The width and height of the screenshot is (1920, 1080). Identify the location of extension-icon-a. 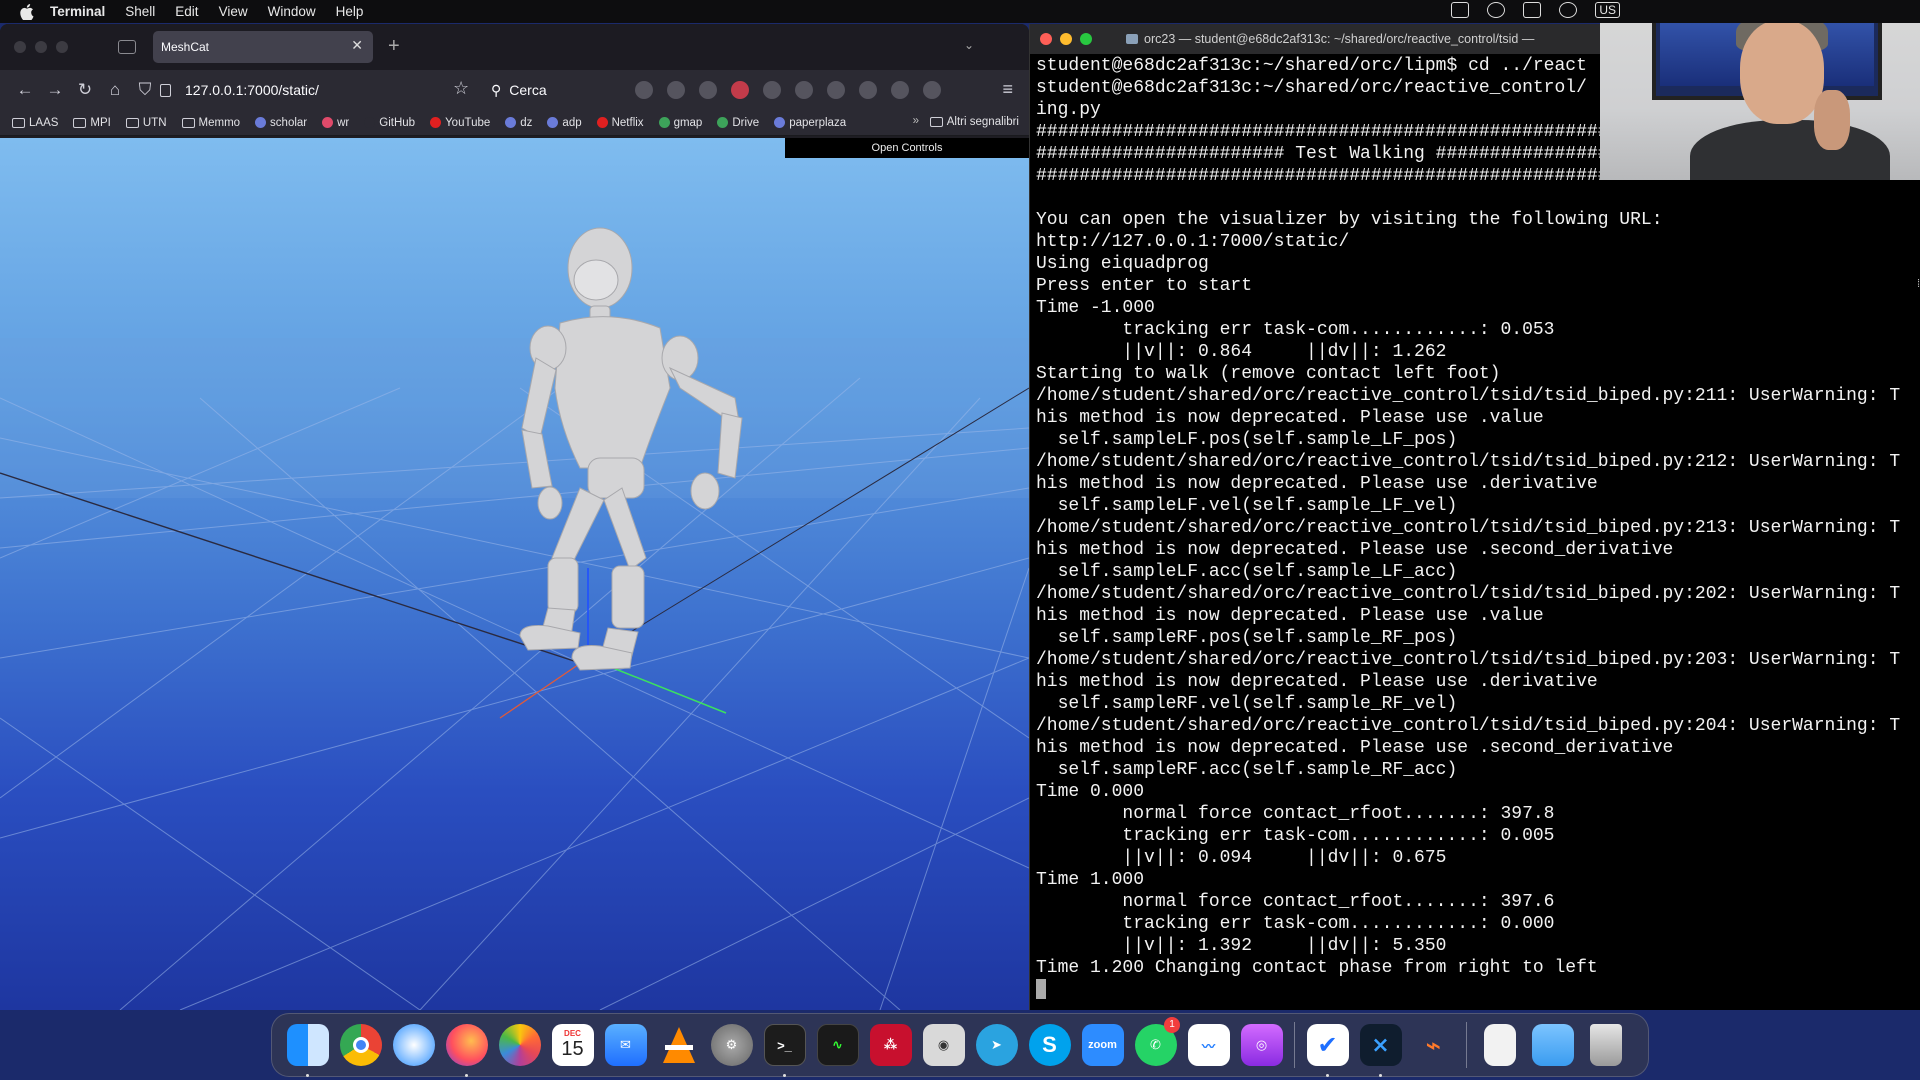
(868, 90).